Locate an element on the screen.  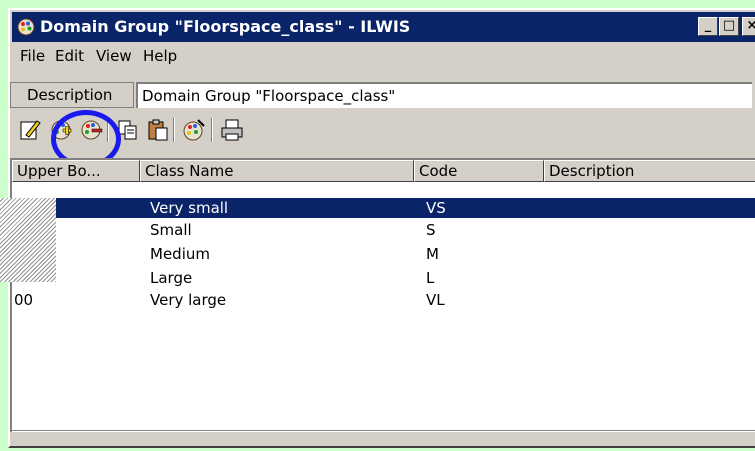
column-header-code: Code is located at coordinates (479, 171).